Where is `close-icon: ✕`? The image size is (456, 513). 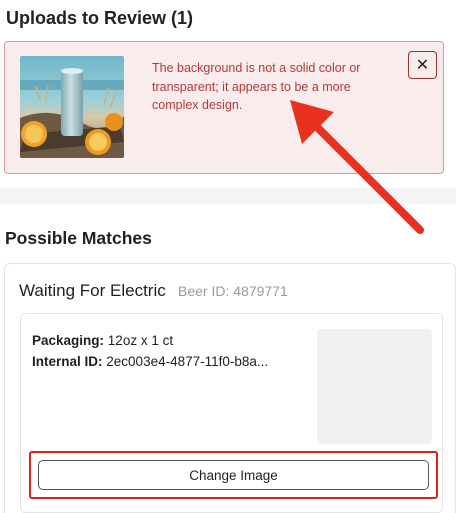 close-icon: ✕ is located at coordinates (422, 65).